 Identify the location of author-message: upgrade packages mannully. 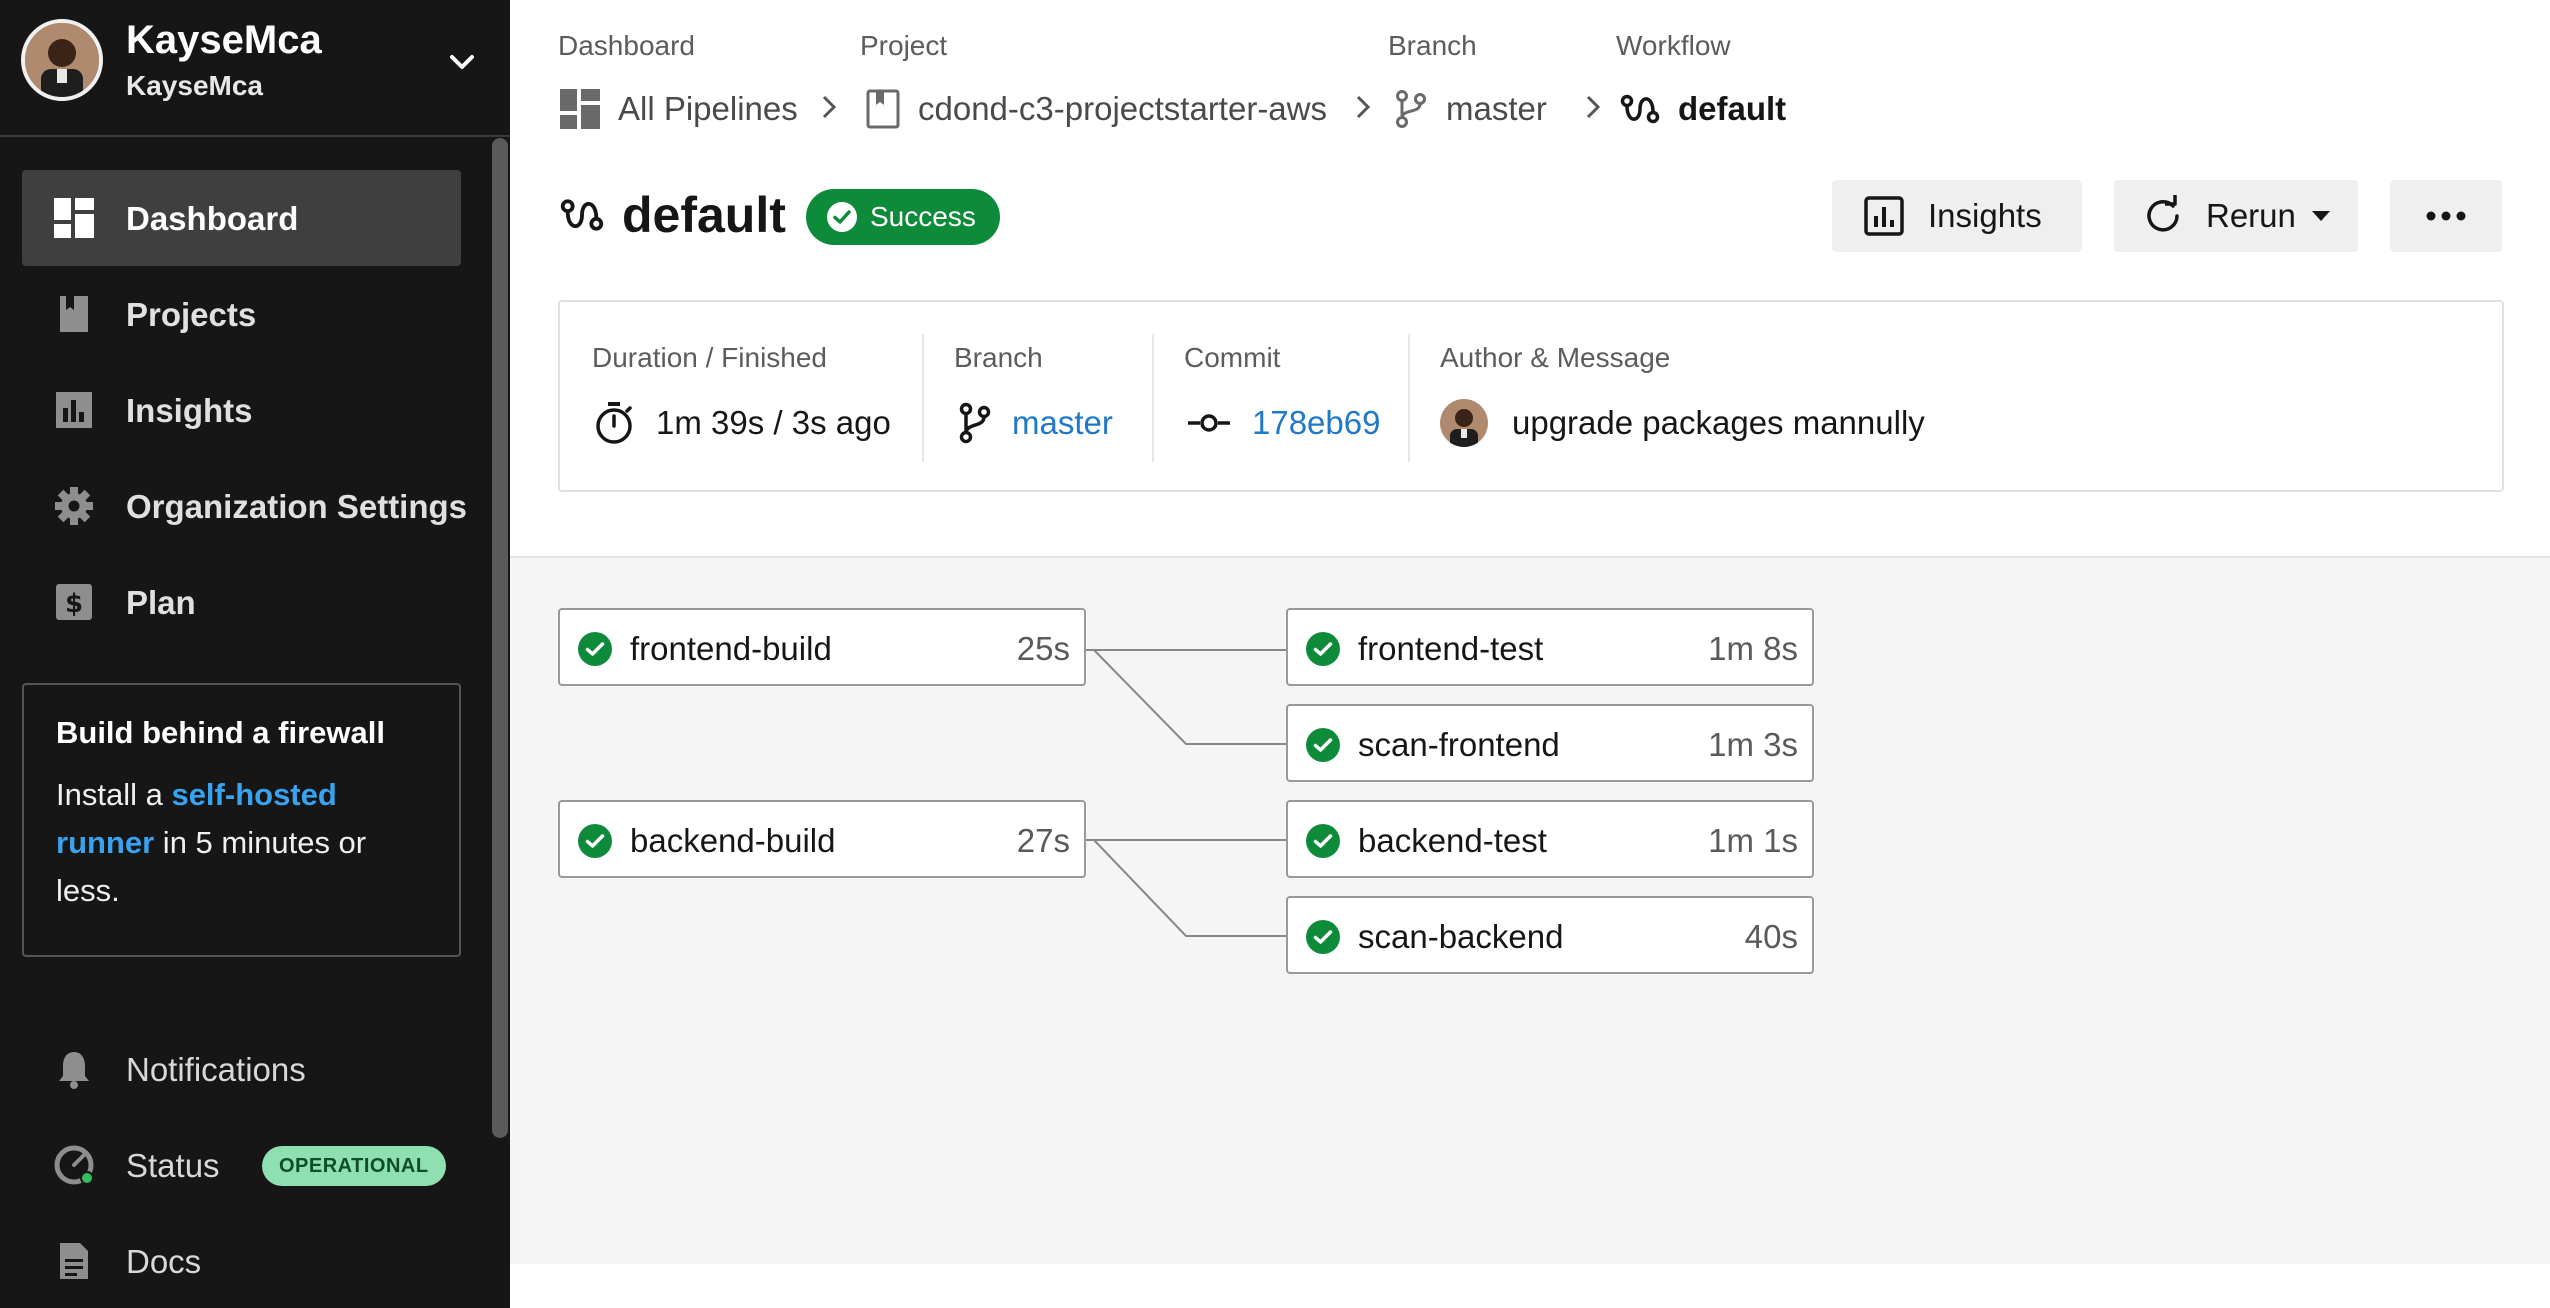
(1682, 423).